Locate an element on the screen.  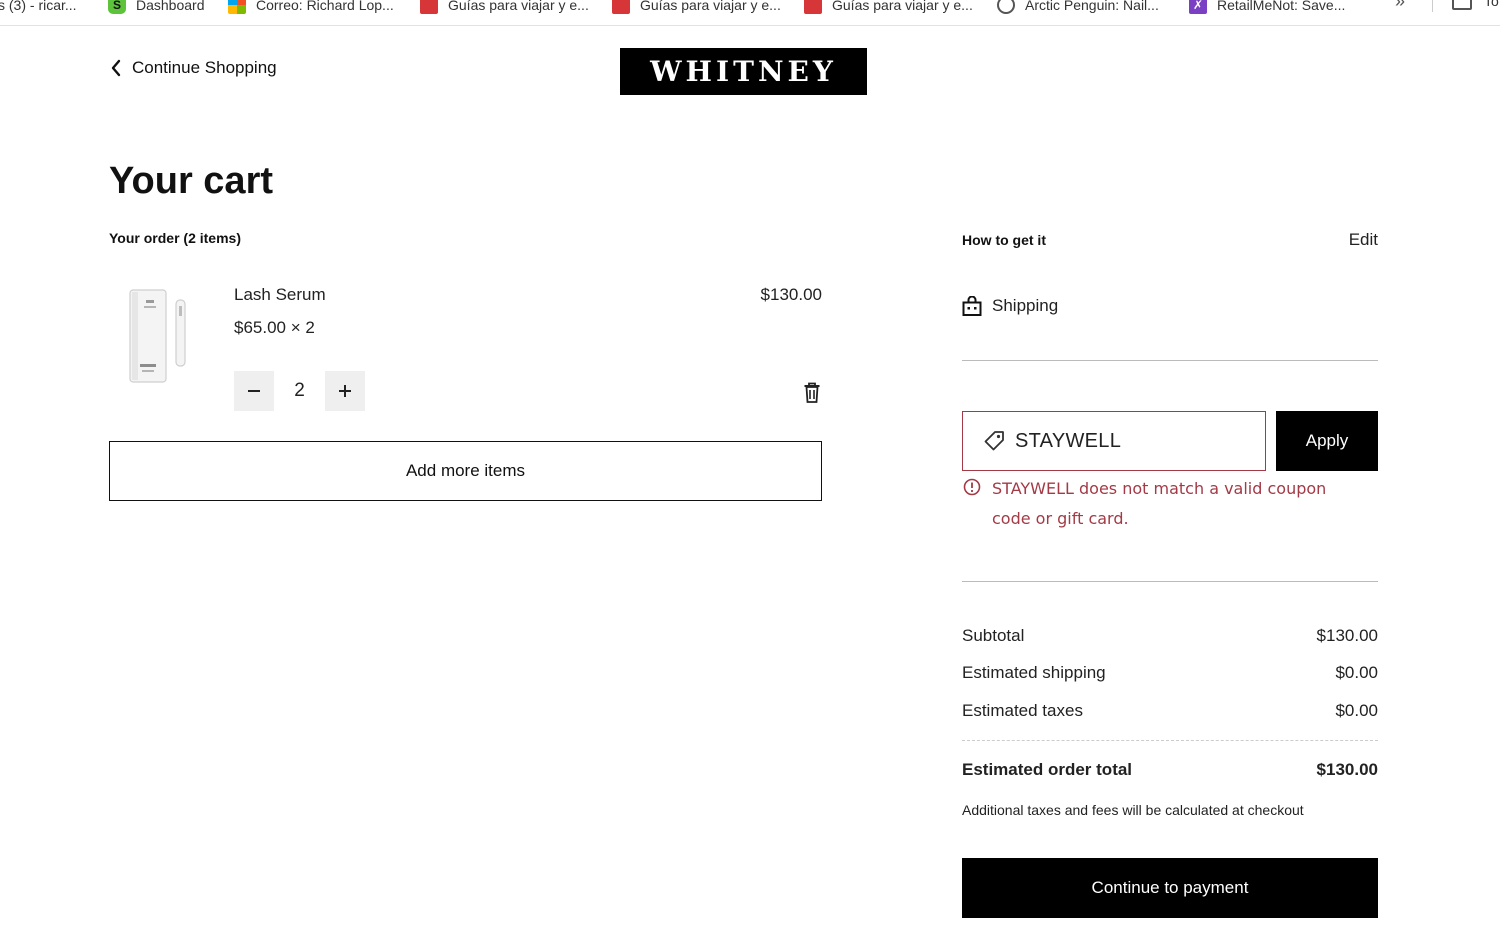
add-more-items-button: Add more items is located at coordinates (465, 471).